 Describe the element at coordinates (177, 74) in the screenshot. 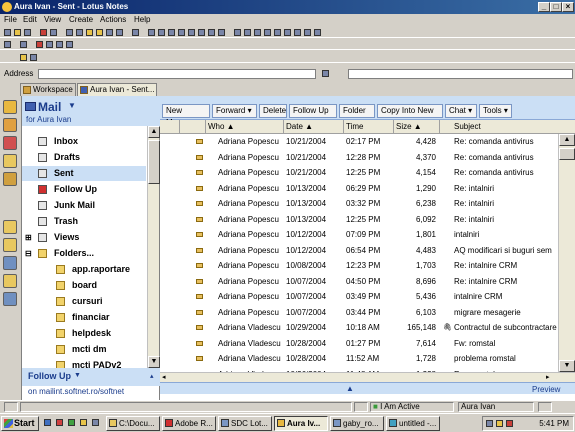

I see `address-input` at that location.